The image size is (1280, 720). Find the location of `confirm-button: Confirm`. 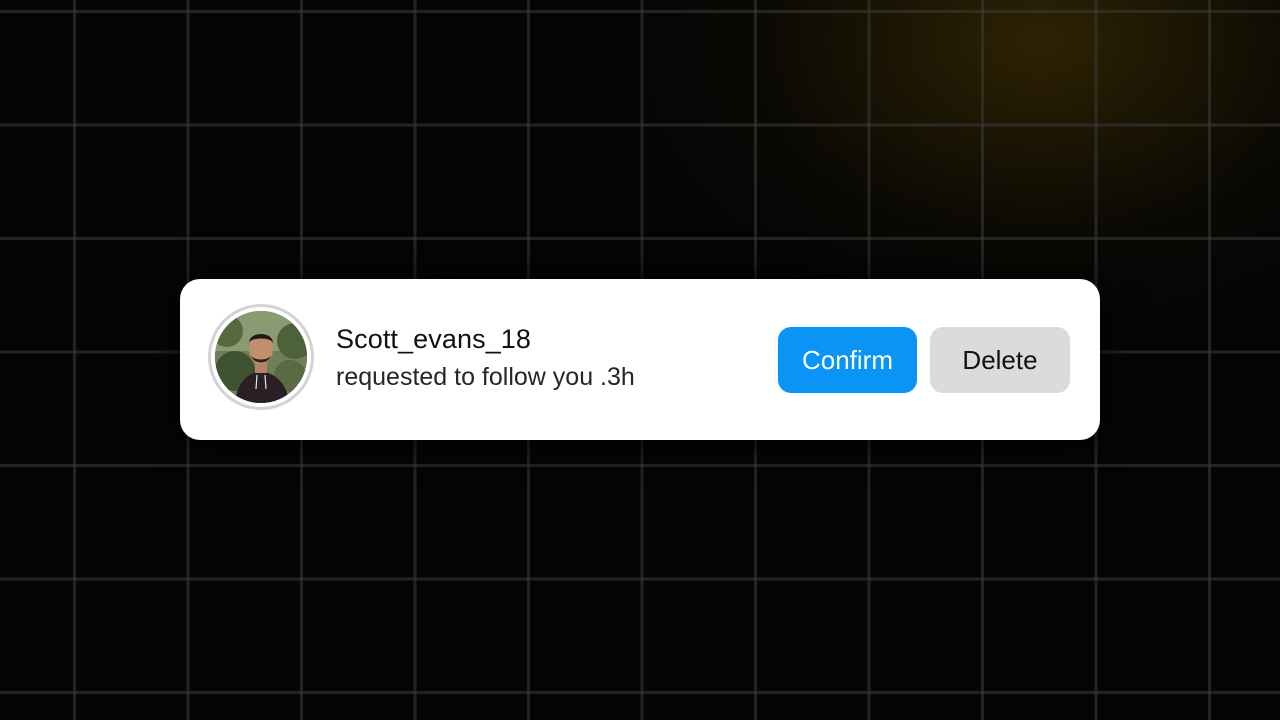

confirm-button: Confirm is located at coordinates (847, 360).